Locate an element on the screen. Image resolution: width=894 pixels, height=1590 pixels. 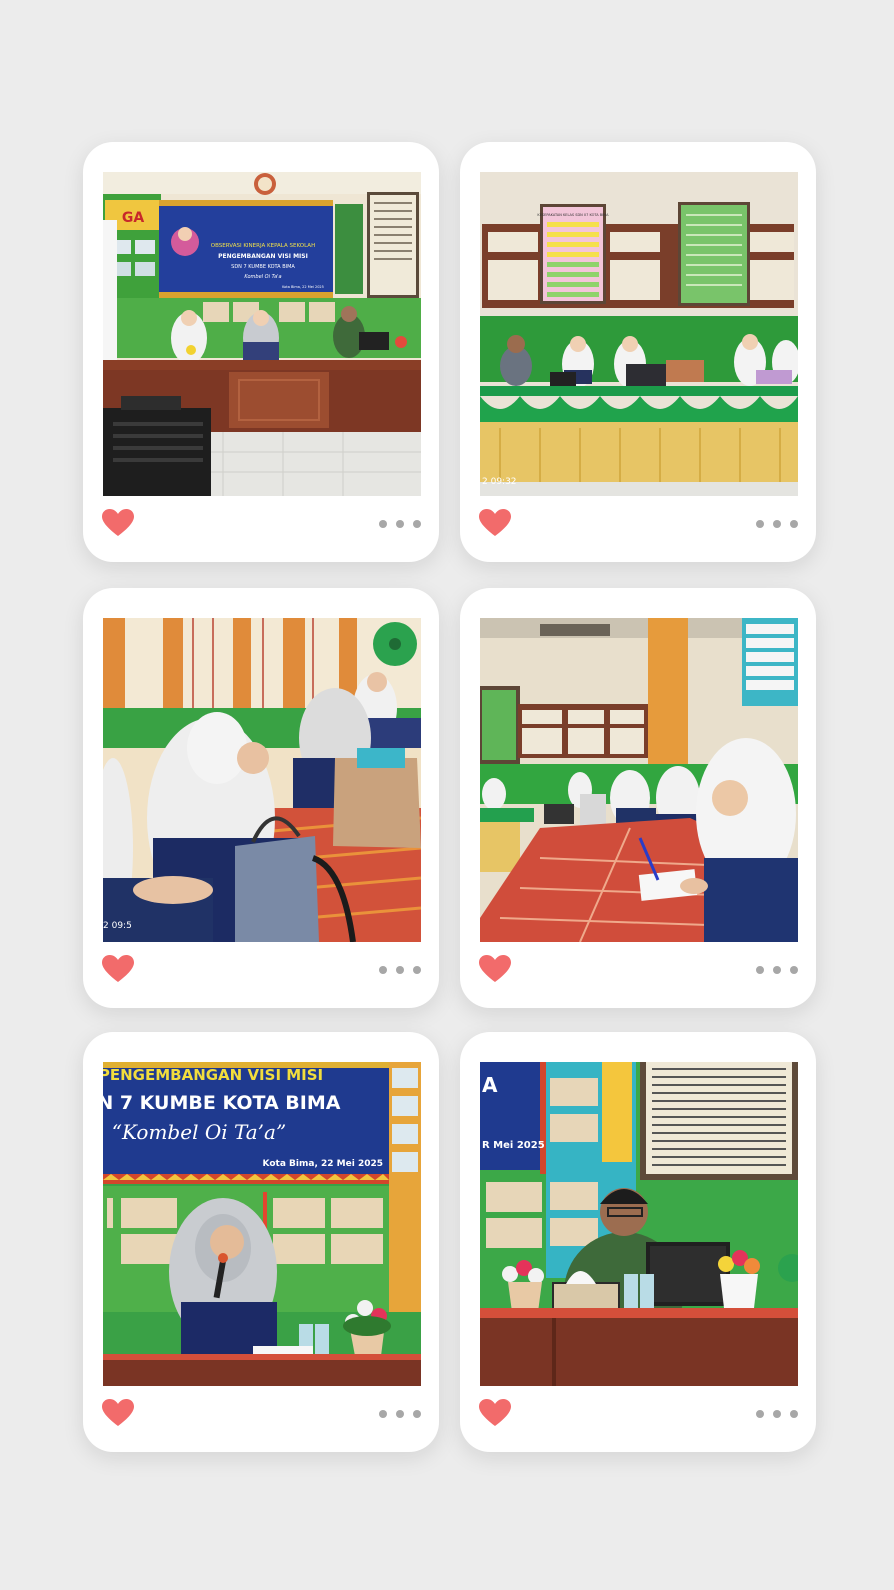
board-left: KESEPAKATAN KELAS SDN 07 KOTA BIMA is located at coordinates (573, 254).